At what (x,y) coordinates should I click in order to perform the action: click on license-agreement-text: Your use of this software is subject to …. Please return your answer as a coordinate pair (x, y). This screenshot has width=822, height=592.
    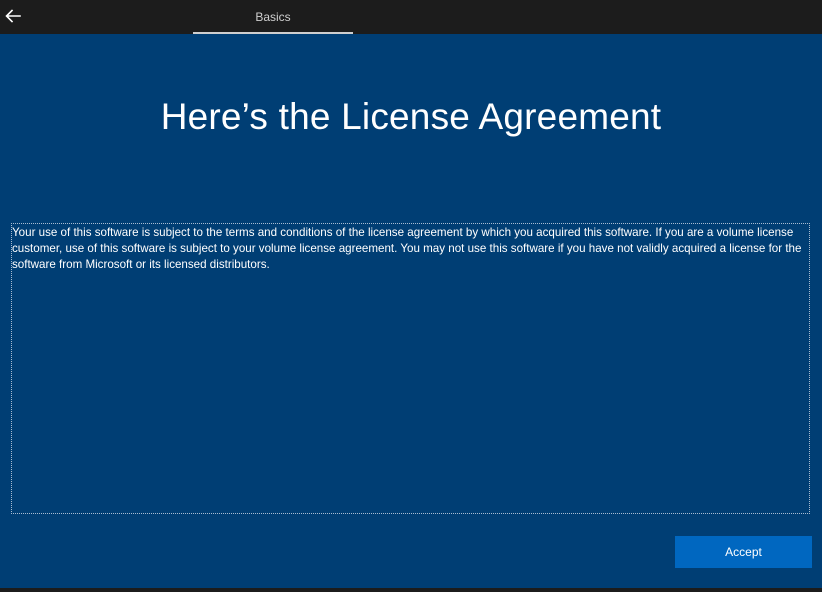
    Looking at the image, I should click on (407, 248).